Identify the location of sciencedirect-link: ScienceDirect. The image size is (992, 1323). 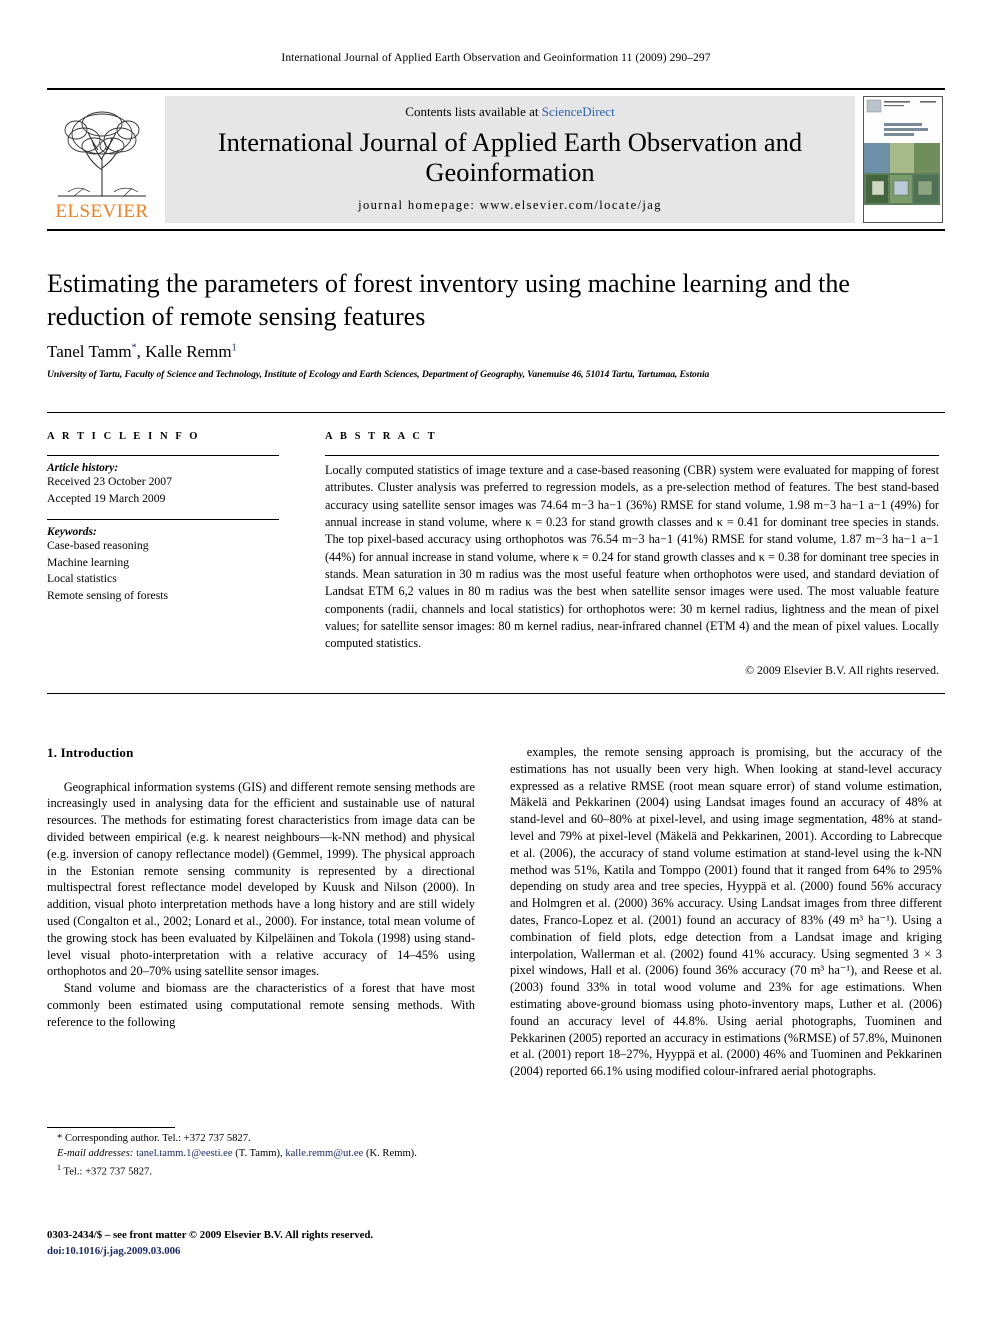
(578, 111).